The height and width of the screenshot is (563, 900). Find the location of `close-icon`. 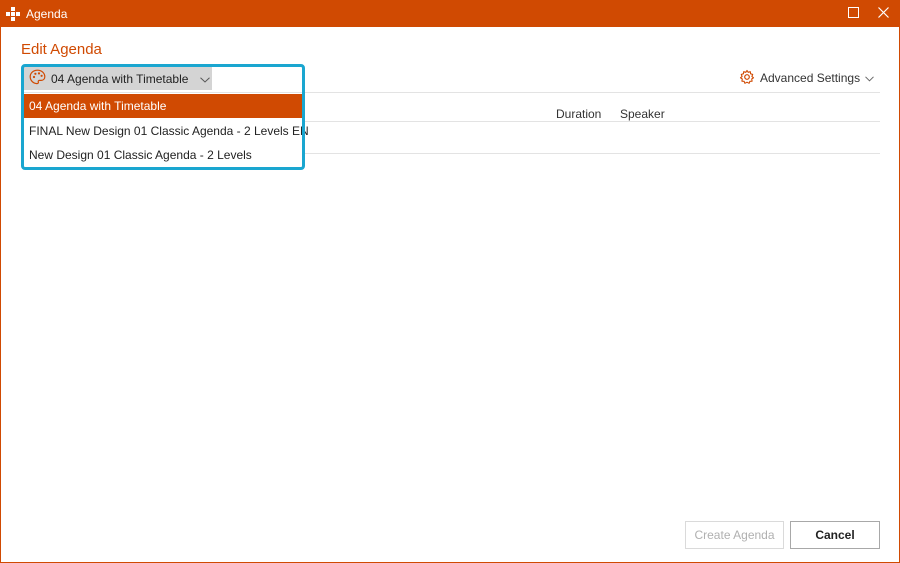

close-icon is located at coordinates (883, 14).